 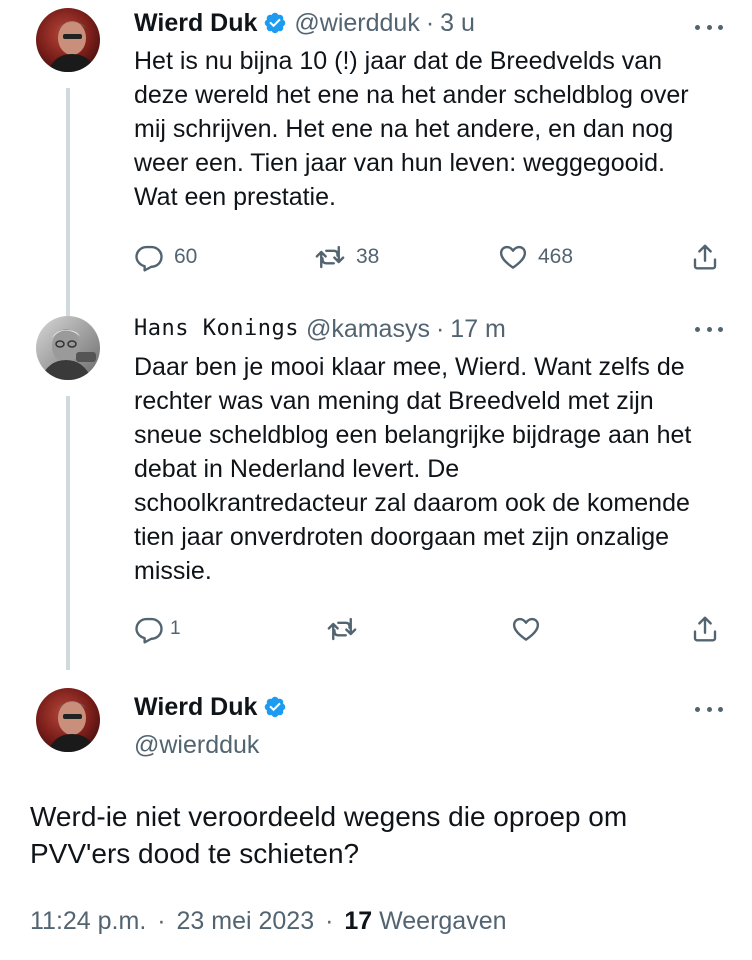 What do you see at coordinates (246, 921) in the screenshot?
I see `post-date: 23 mei 2023` at bounding box center [246, 921].